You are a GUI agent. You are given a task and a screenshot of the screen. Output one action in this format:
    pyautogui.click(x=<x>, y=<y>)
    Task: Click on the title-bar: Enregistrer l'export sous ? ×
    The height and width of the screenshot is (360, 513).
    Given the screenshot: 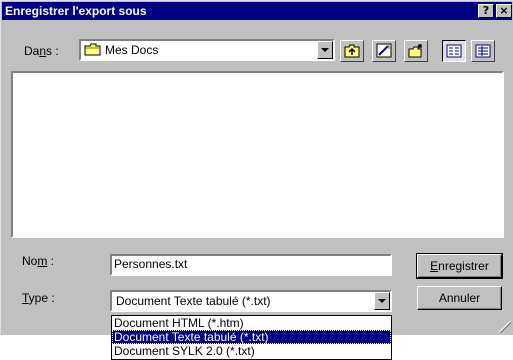 What is the action you would take?
    pyautogui.click(x=257, y=11)
    